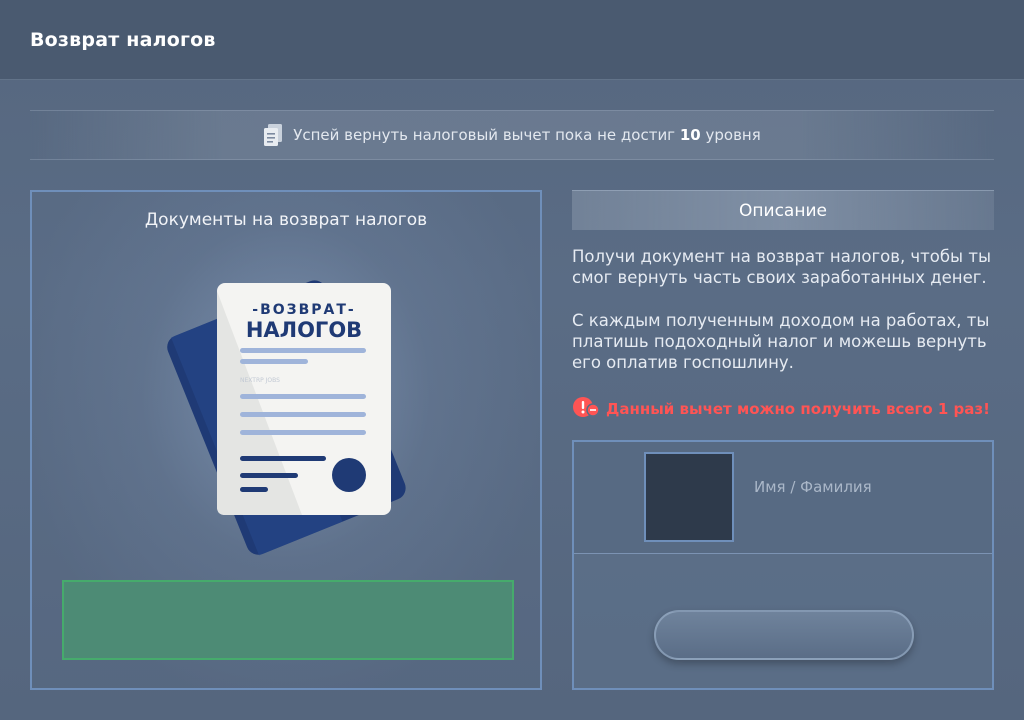 The image size is (1024, 720). What do you see at coordinates (123, 39) in the screenshot?
I see `page-title: Возврат налогов` at bounding box center [123, 39].